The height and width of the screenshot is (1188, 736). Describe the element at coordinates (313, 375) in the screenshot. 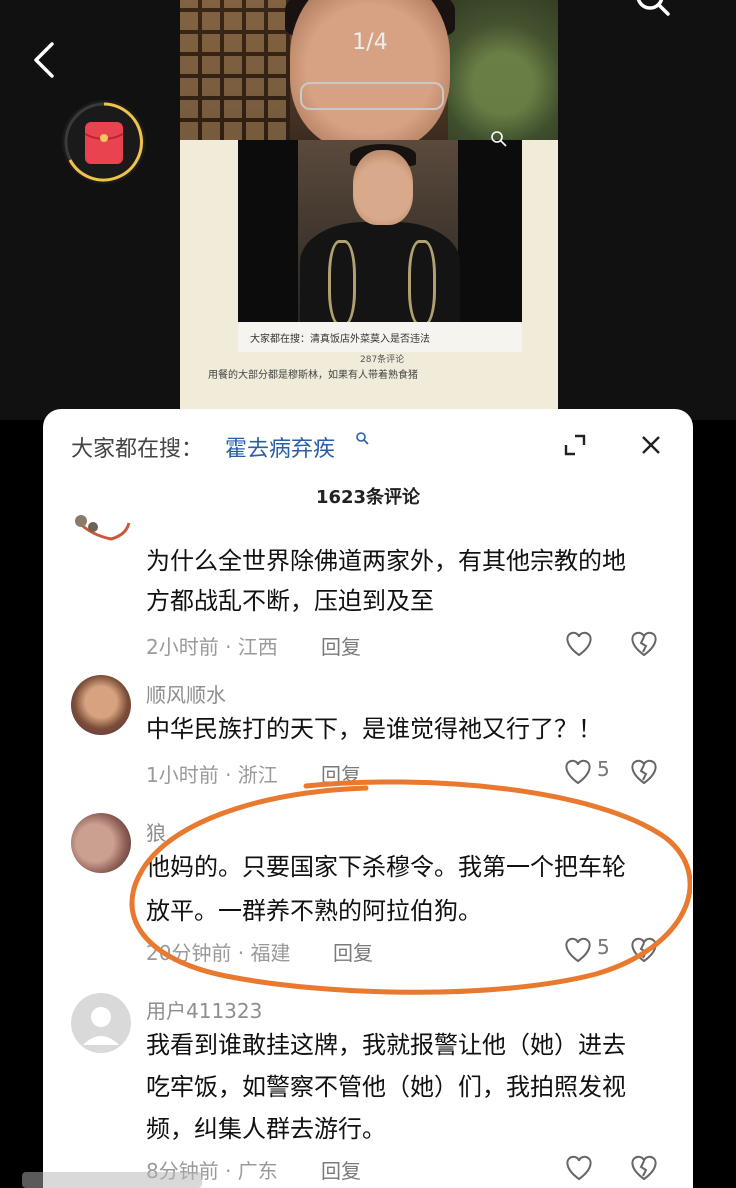

I see `mini-comment-text: 用餐的大部分都是穆斯林，如果有人带着熟食猪` at that location.